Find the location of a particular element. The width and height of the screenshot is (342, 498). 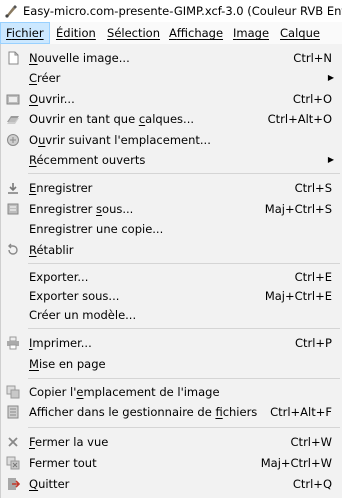

menu-shortcut: Ctrl+Alt+F is located at coordinates (301, 412).